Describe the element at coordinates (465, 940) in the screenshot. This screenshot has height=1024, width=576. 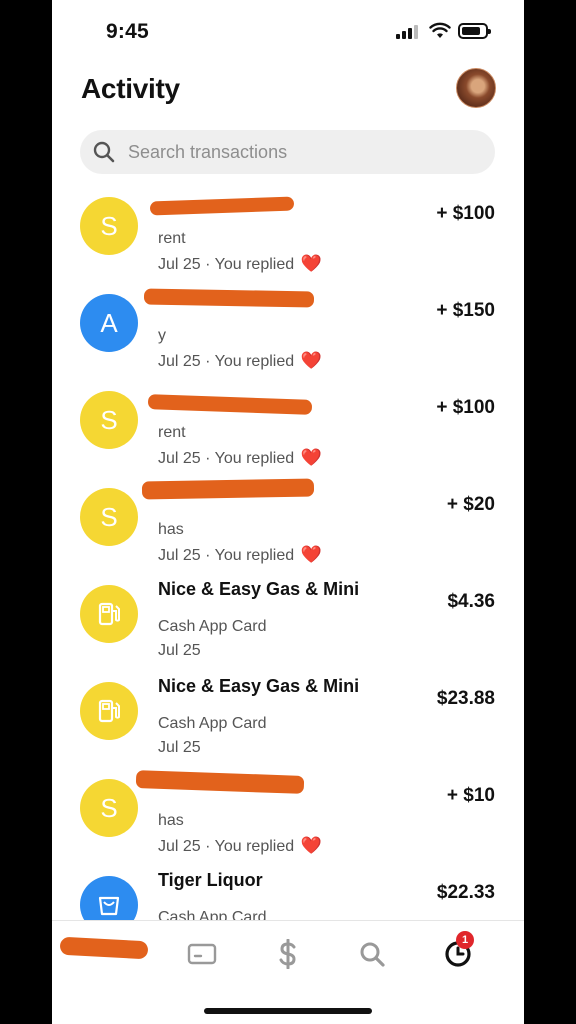
I see `notification-badge: 1` at that location.